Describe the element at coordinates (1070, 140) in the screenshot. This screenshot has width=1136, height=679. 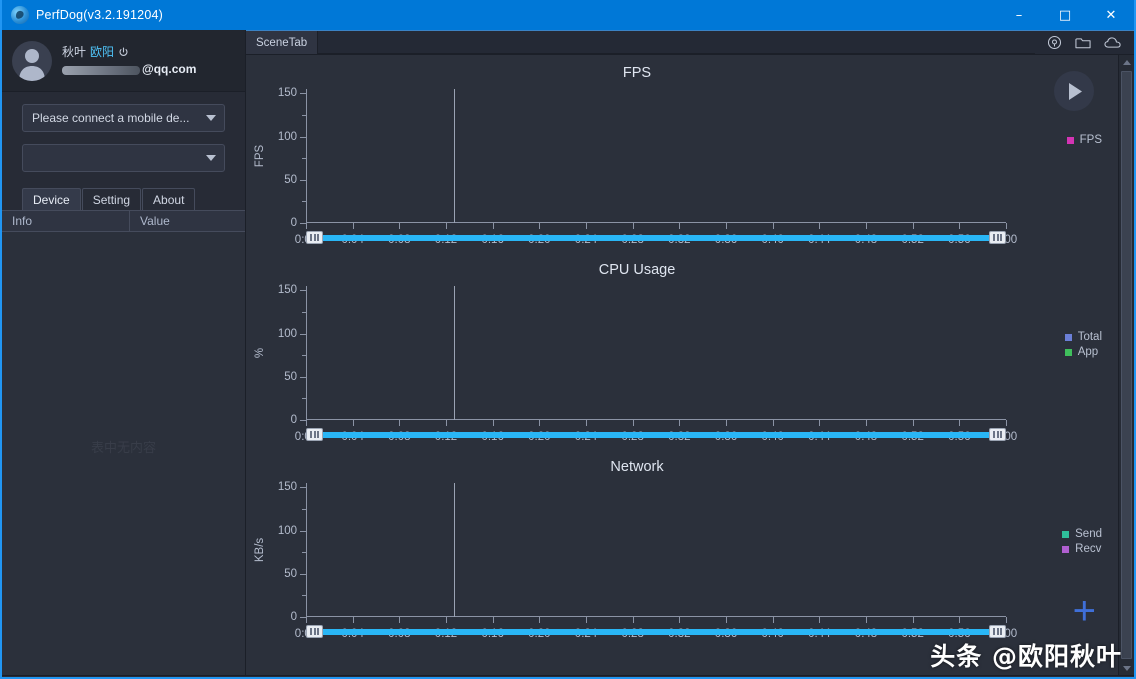
I see `legend-swatch-fps` at that location.